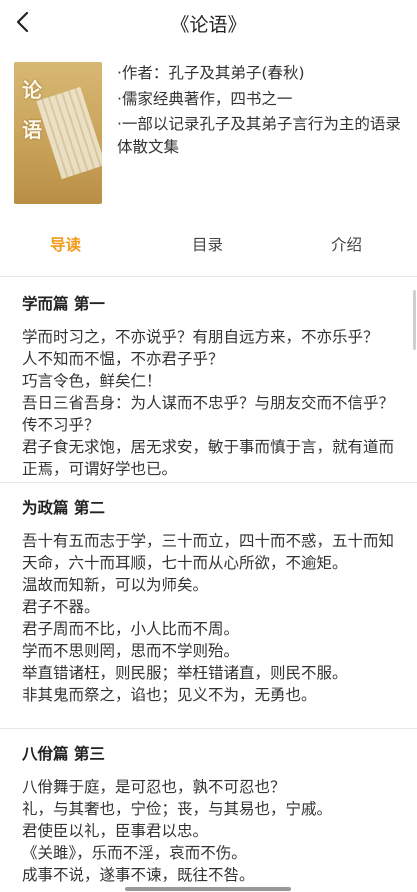  Describe the element at coordinates (138, 875) in the screenshot. I see `verse-line: 成事不说，遂事不谏，既往不咎。` at that location.